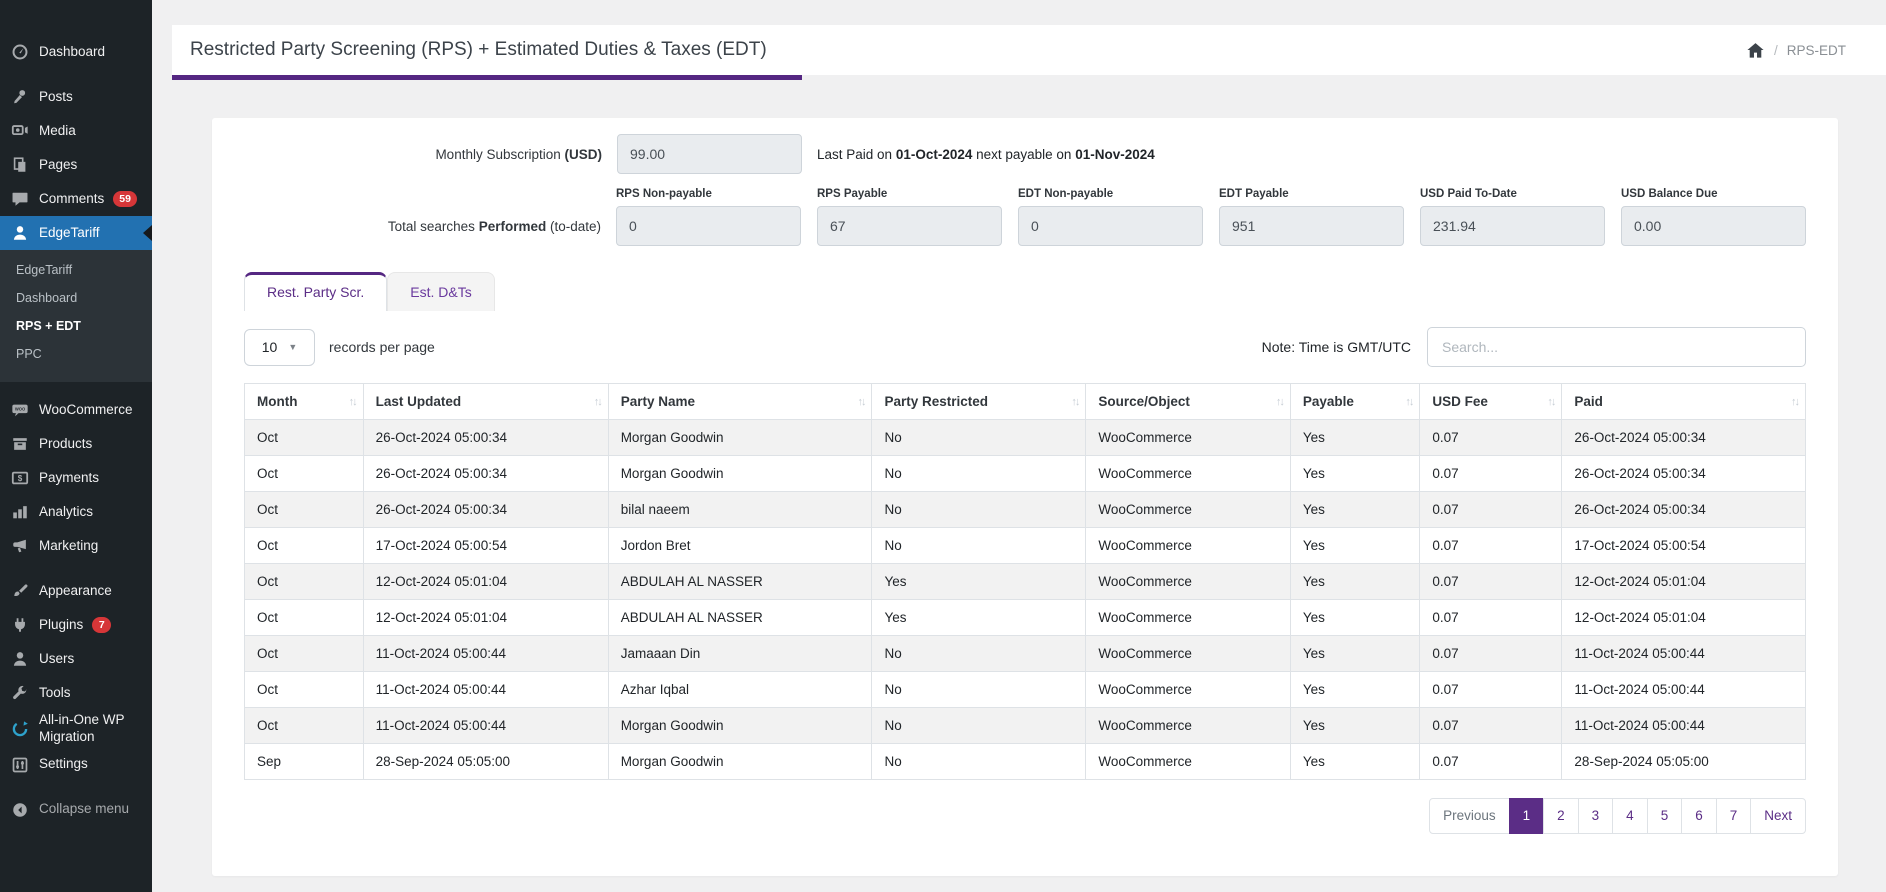  Describe the element at coordinates (1066, 194) in the screenshot. I see `stat-label: EDT Non-payable` at that location.